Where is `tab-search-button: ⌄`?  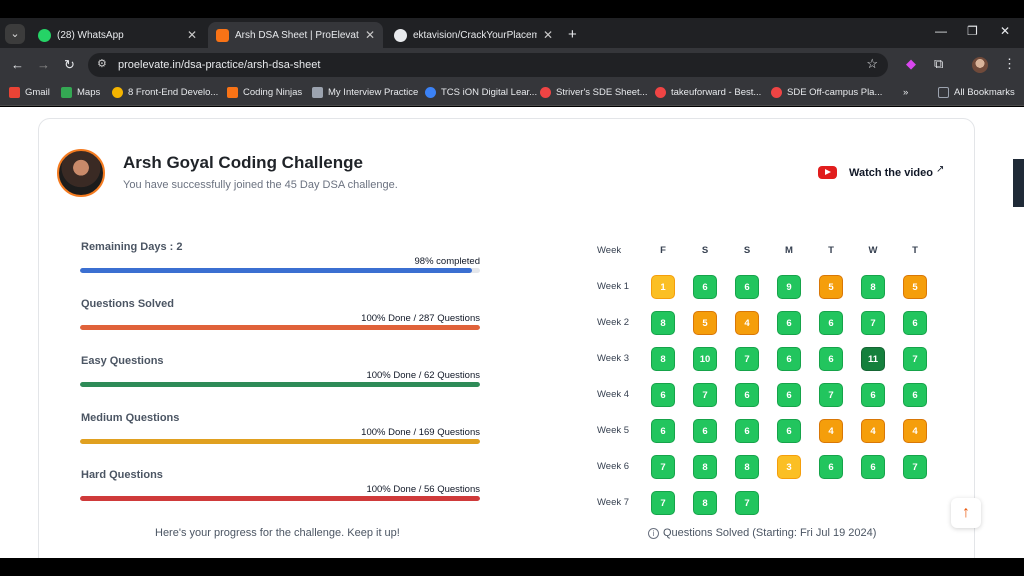 tab-search-button: ⌄ is located at coordinates (15, 34).